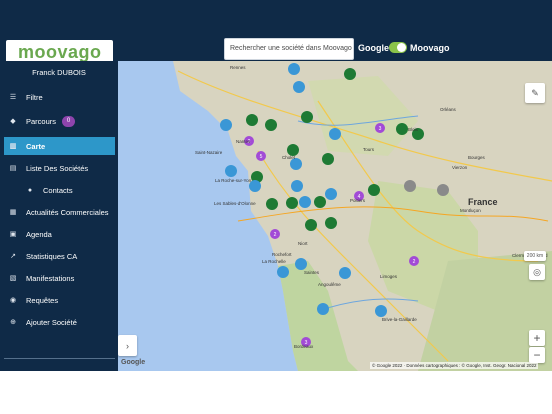  Describe the element at coordinates (59, 146) in the screenshot. I see `sidebar-item-carte: ▥ Carte` at that location.